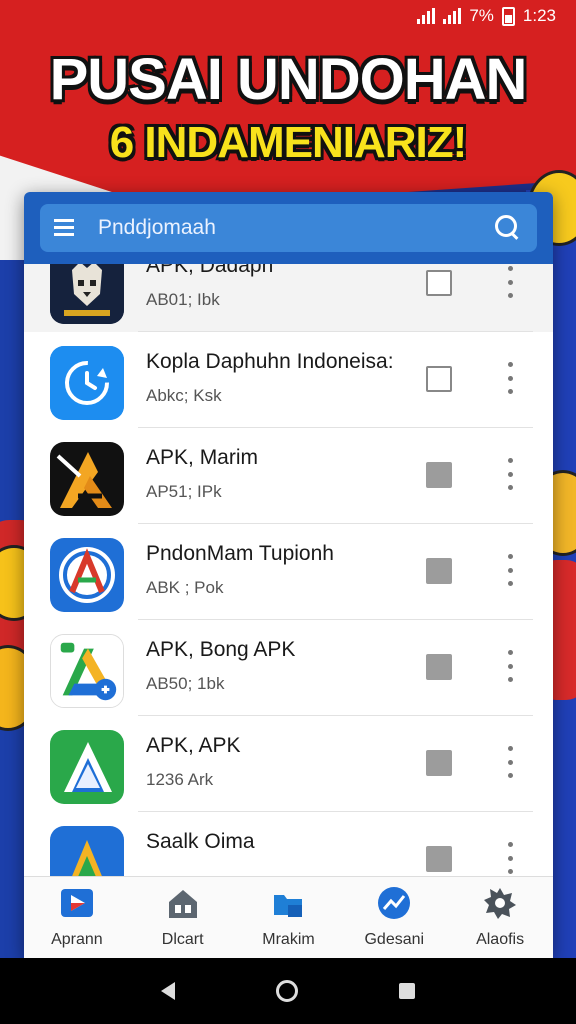  What do you see at coordinates (288, 668) in the screenshot?
I see `list-item: APK, Bong APK AB50; 1bk` at bounding box center [288, 668].